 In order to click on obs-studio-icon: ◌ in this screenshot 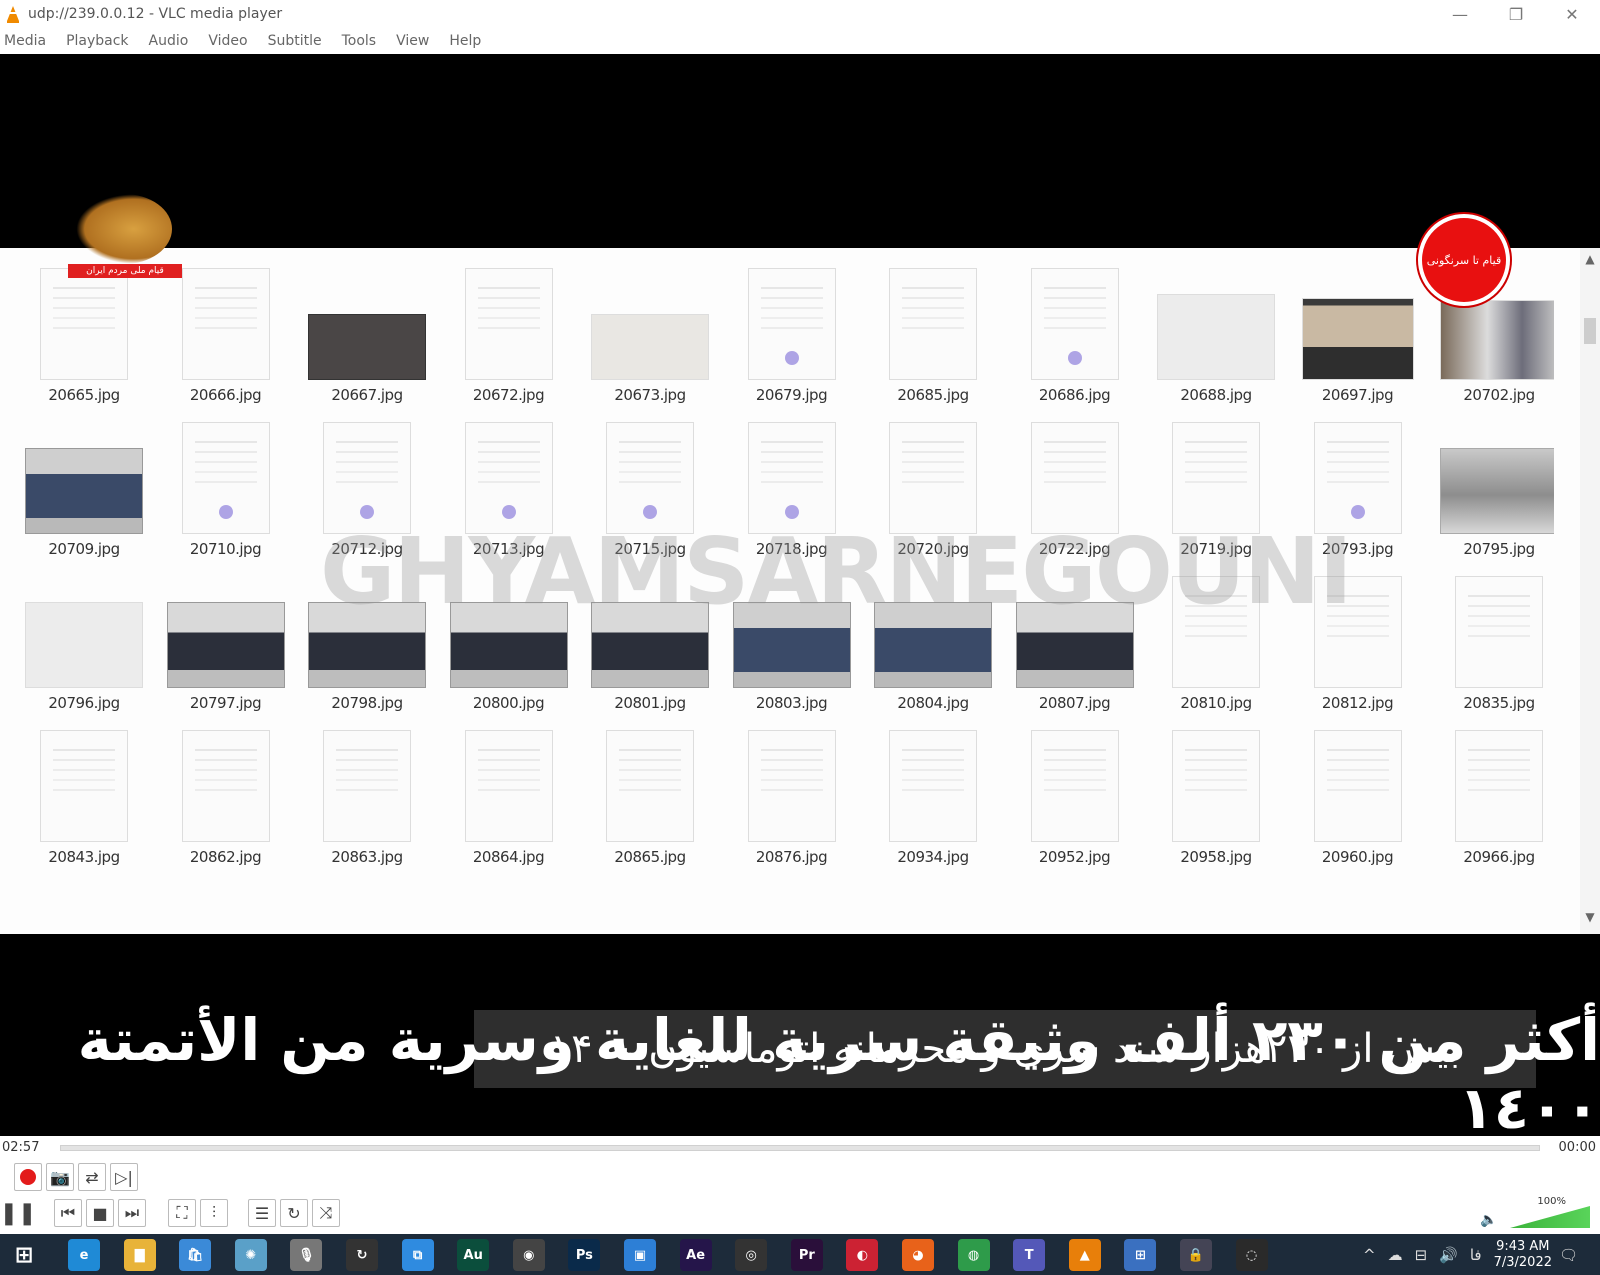, I will do `click(1251, 1255)`.